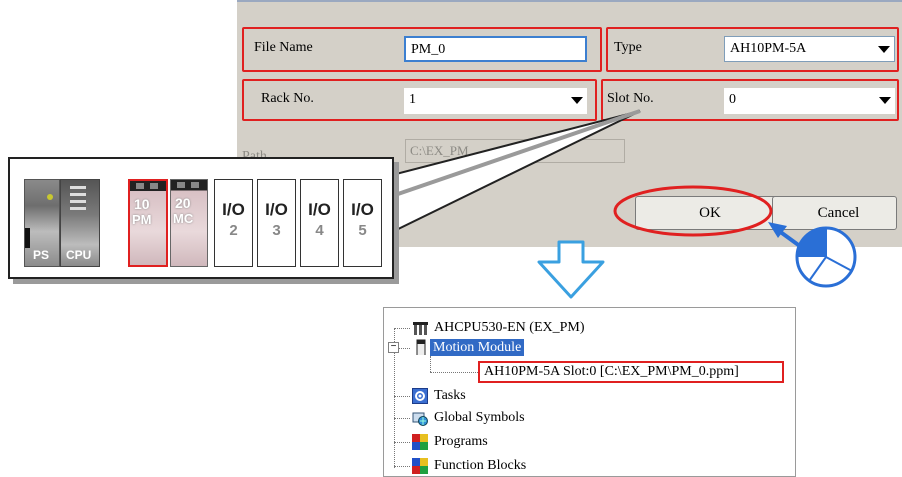 The height and width of the screenshot is (477, 902). I want to click on cpu-label: CPU, so click(79, 255).